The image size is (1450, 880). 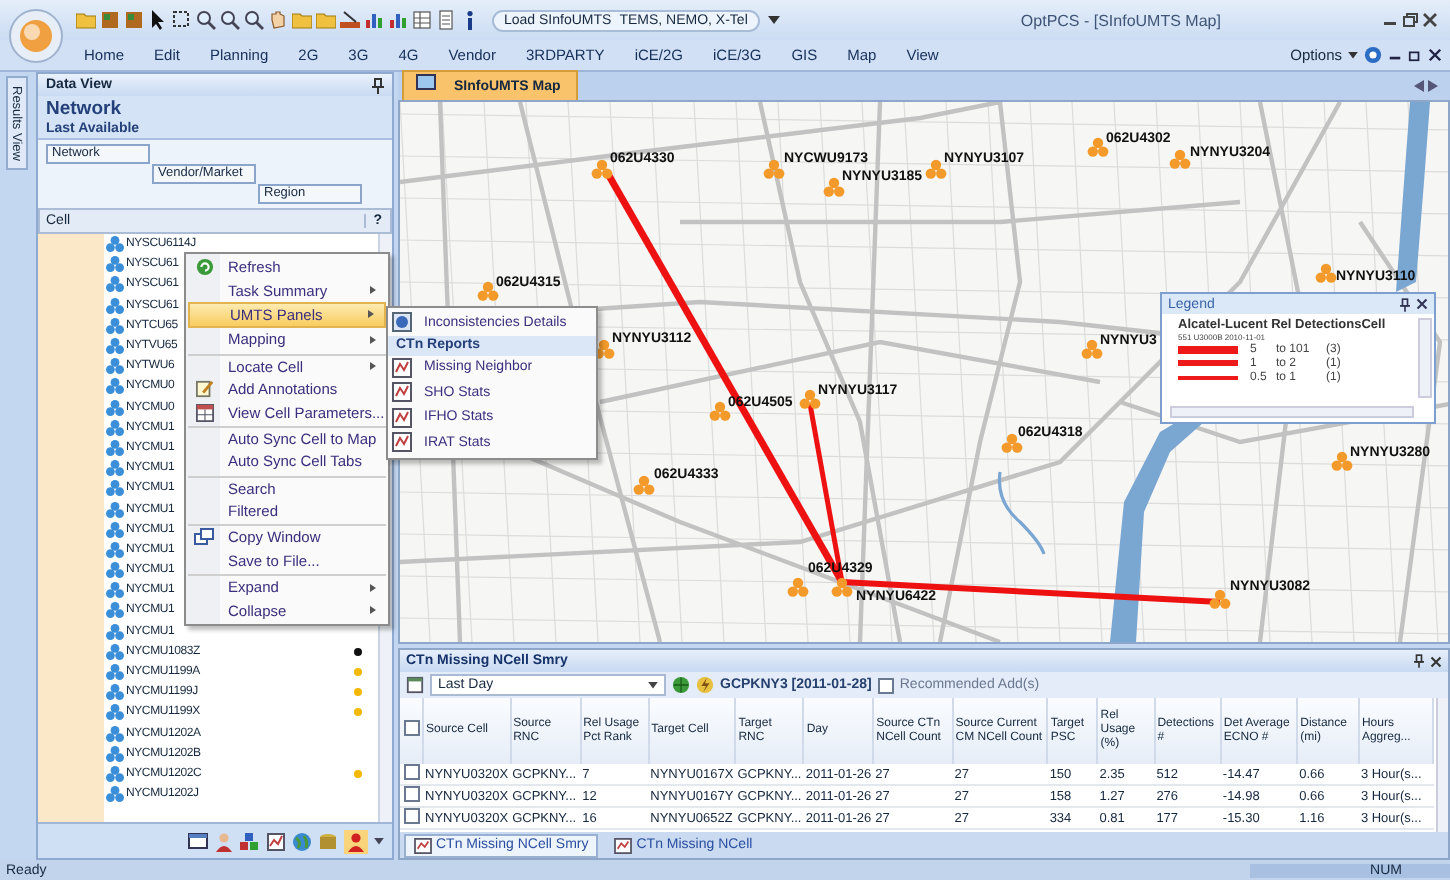 What do you see at coordinates (350, 20) in the screenshot?
I see `ruler-icon` at bounding box center [350, 20].